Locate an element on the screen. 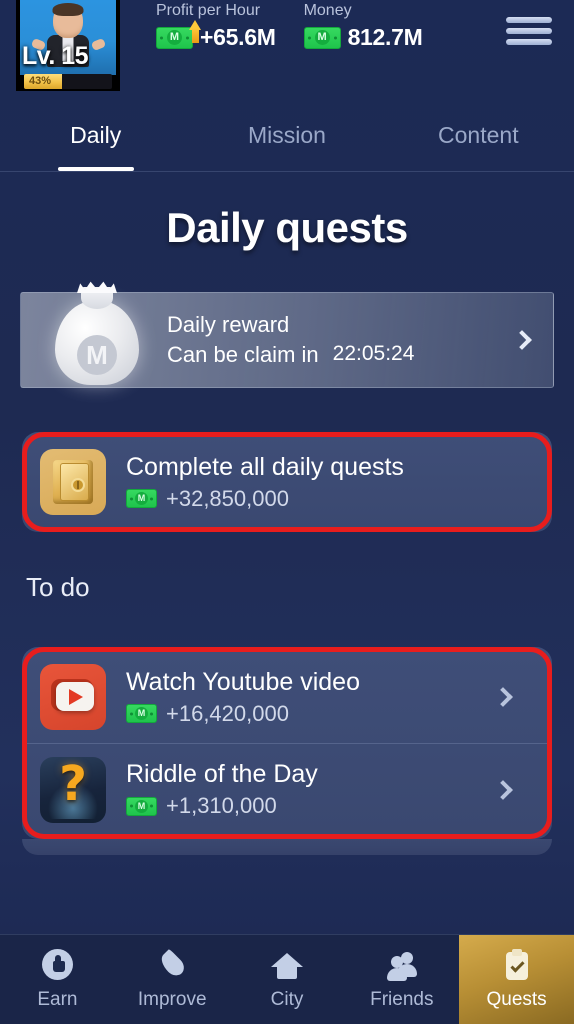  stat-money-label: Money is located at coordinates (327, 10).